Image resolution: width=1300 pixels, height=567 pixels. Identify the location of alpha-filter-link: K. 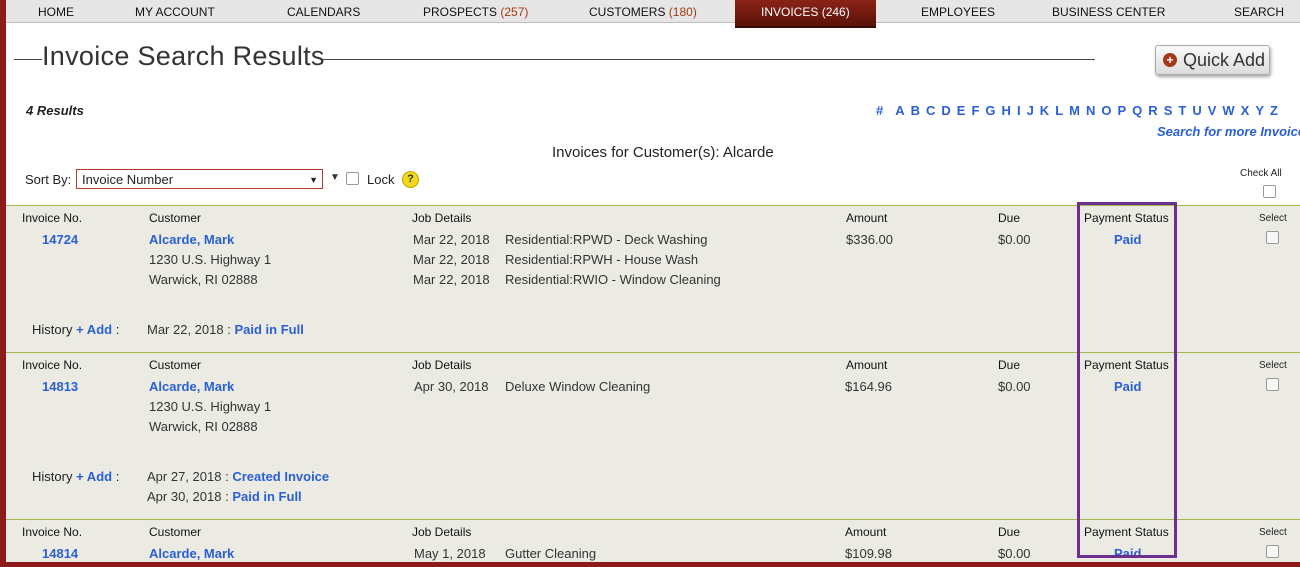
(1044, 110).